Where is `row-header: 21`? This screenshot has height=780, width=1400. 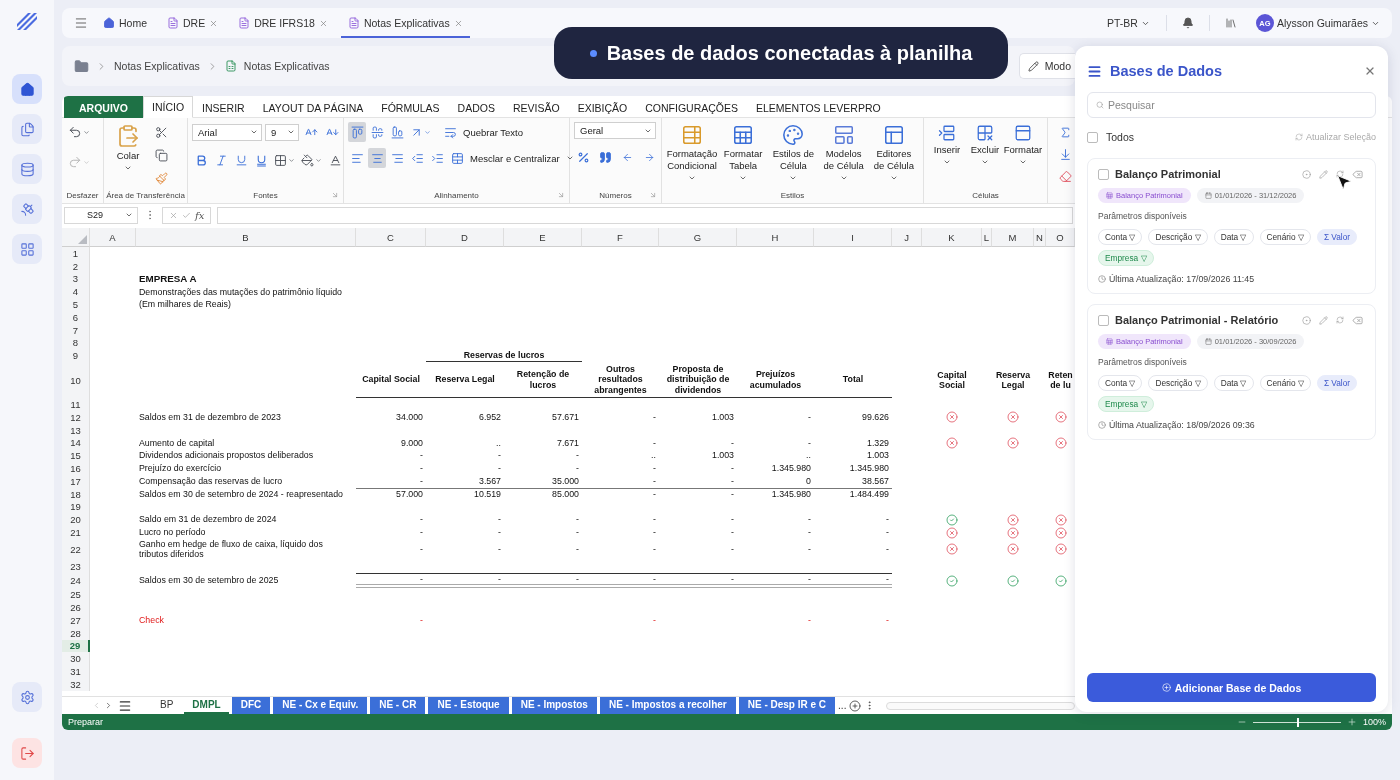
row-header: 21 is located at coordinates (76, 532).